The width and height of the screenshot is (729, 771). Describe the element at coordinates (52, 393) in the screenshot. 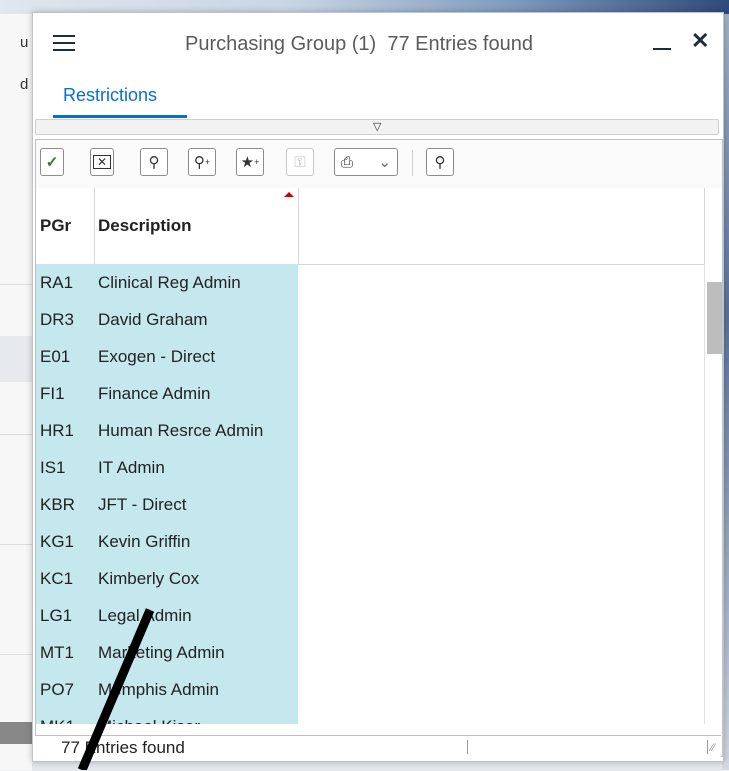

I see `cell-pgr: FI1` at that location.